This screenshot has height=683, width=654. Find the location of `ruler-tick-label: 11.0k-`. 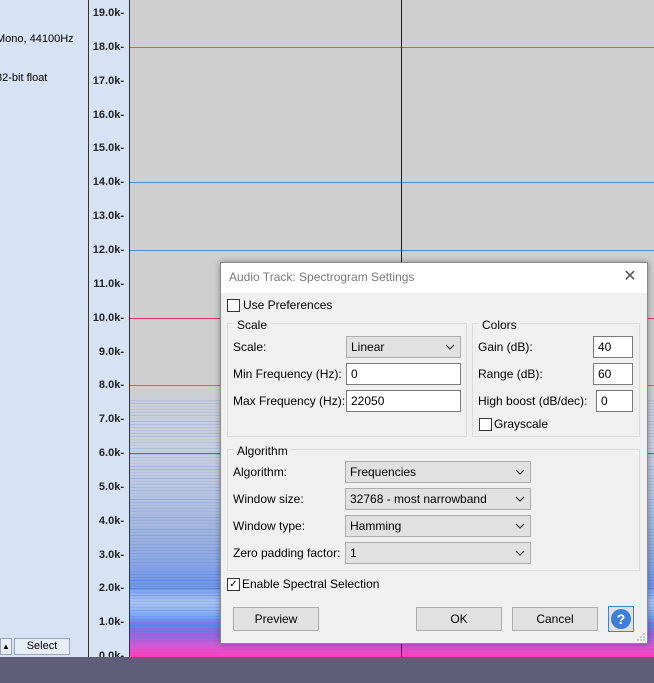

ruler-tick-label: 11.0k- is located at coordinates (108, 283).